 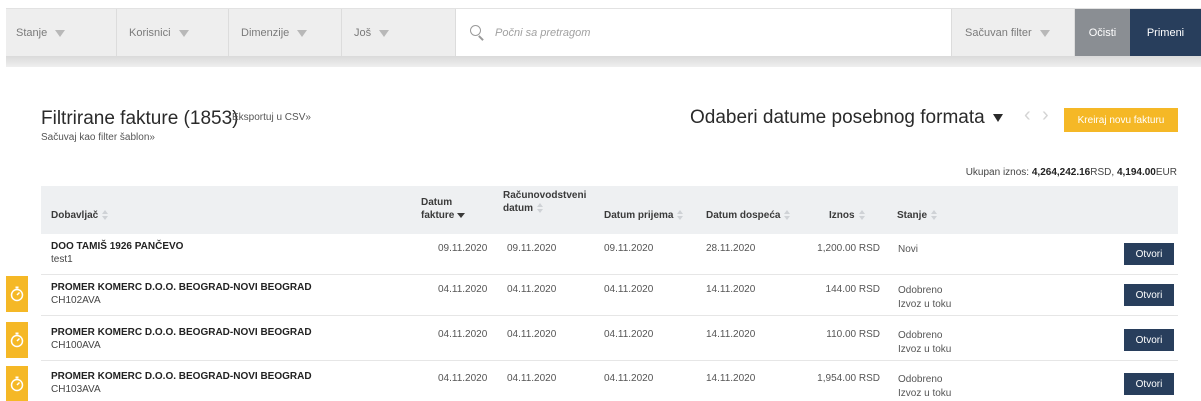 What do you see at coordinates (1102, 33) in the screenshot?
I see `clear-button: Očisti` at bounding box center [1102, 33].